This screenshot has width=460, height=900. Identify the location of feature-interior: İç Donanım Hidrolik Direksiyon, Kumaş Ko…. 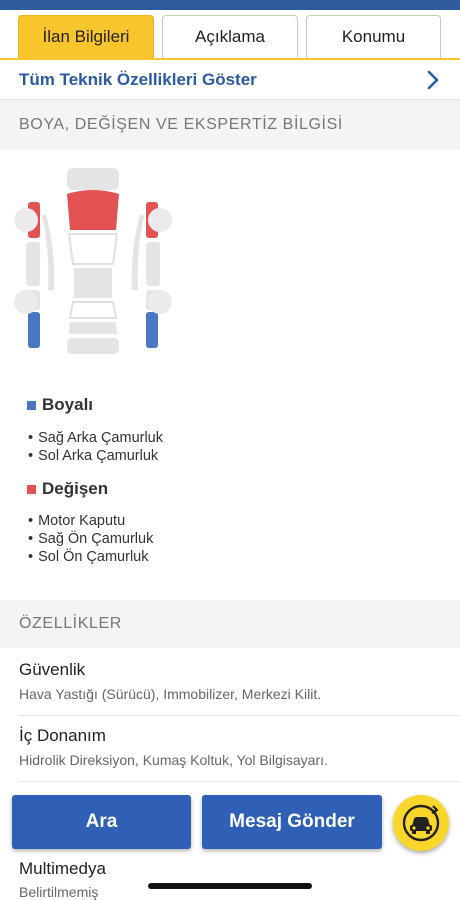
(229, 747).